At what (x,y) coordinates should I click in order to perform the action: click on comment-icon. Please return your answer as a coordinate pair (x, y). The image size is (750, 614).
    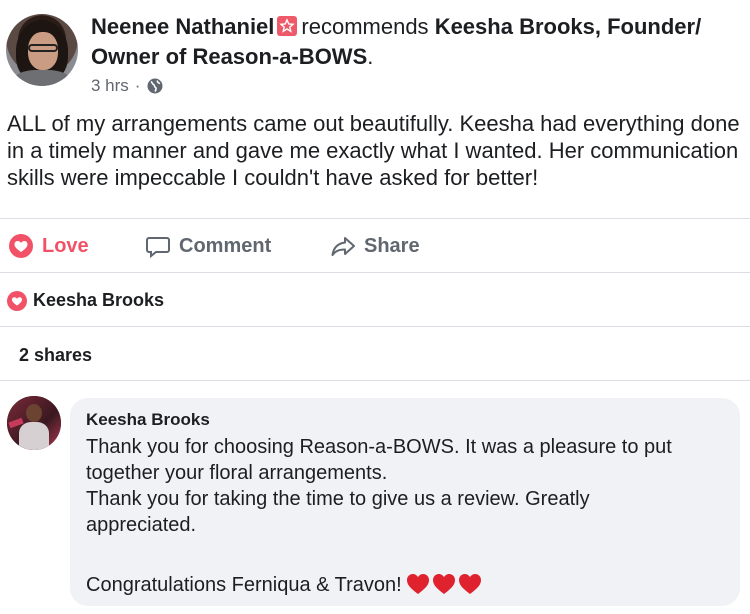
    Looking at the image, I should click on (158, 248).